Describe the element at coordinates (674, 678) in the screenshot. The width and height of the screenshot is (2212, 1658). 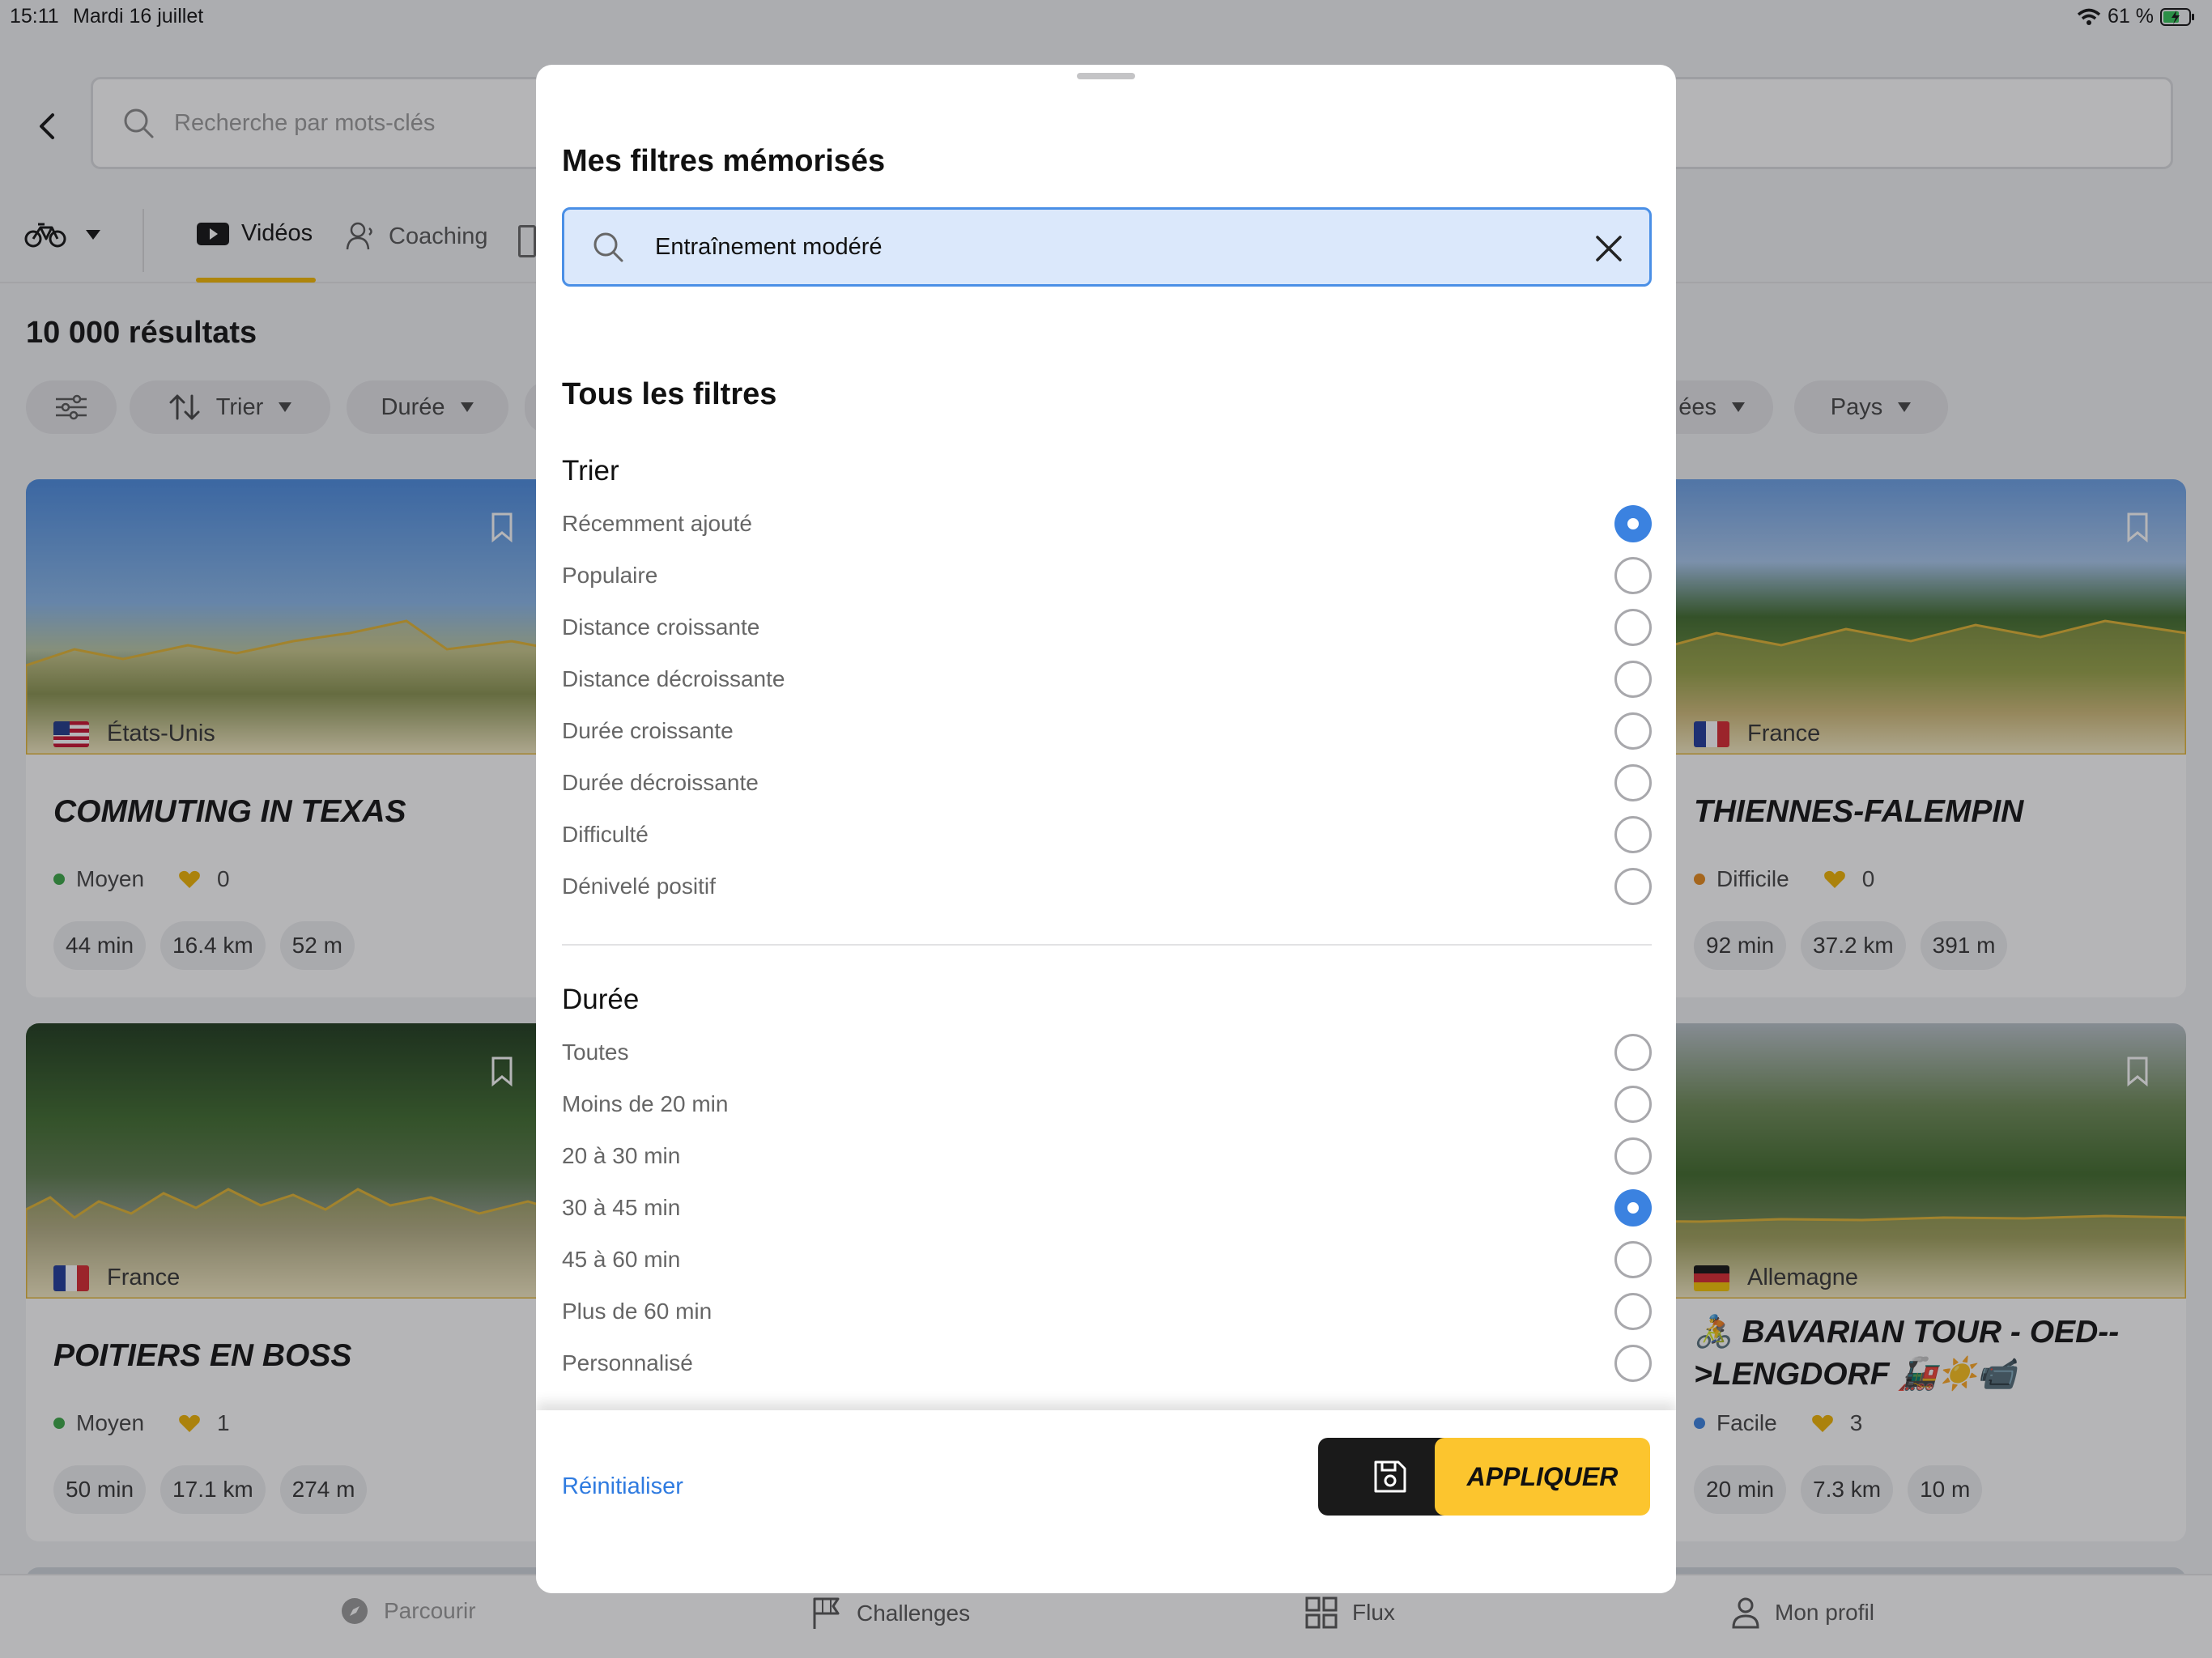
I see `option-label: Distance décroissante` at that location.